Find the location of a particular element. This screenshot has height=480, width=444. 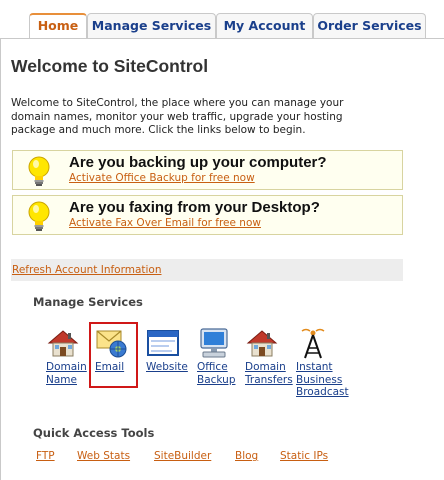

browser-window-icon is located at coordinates (163, 343).